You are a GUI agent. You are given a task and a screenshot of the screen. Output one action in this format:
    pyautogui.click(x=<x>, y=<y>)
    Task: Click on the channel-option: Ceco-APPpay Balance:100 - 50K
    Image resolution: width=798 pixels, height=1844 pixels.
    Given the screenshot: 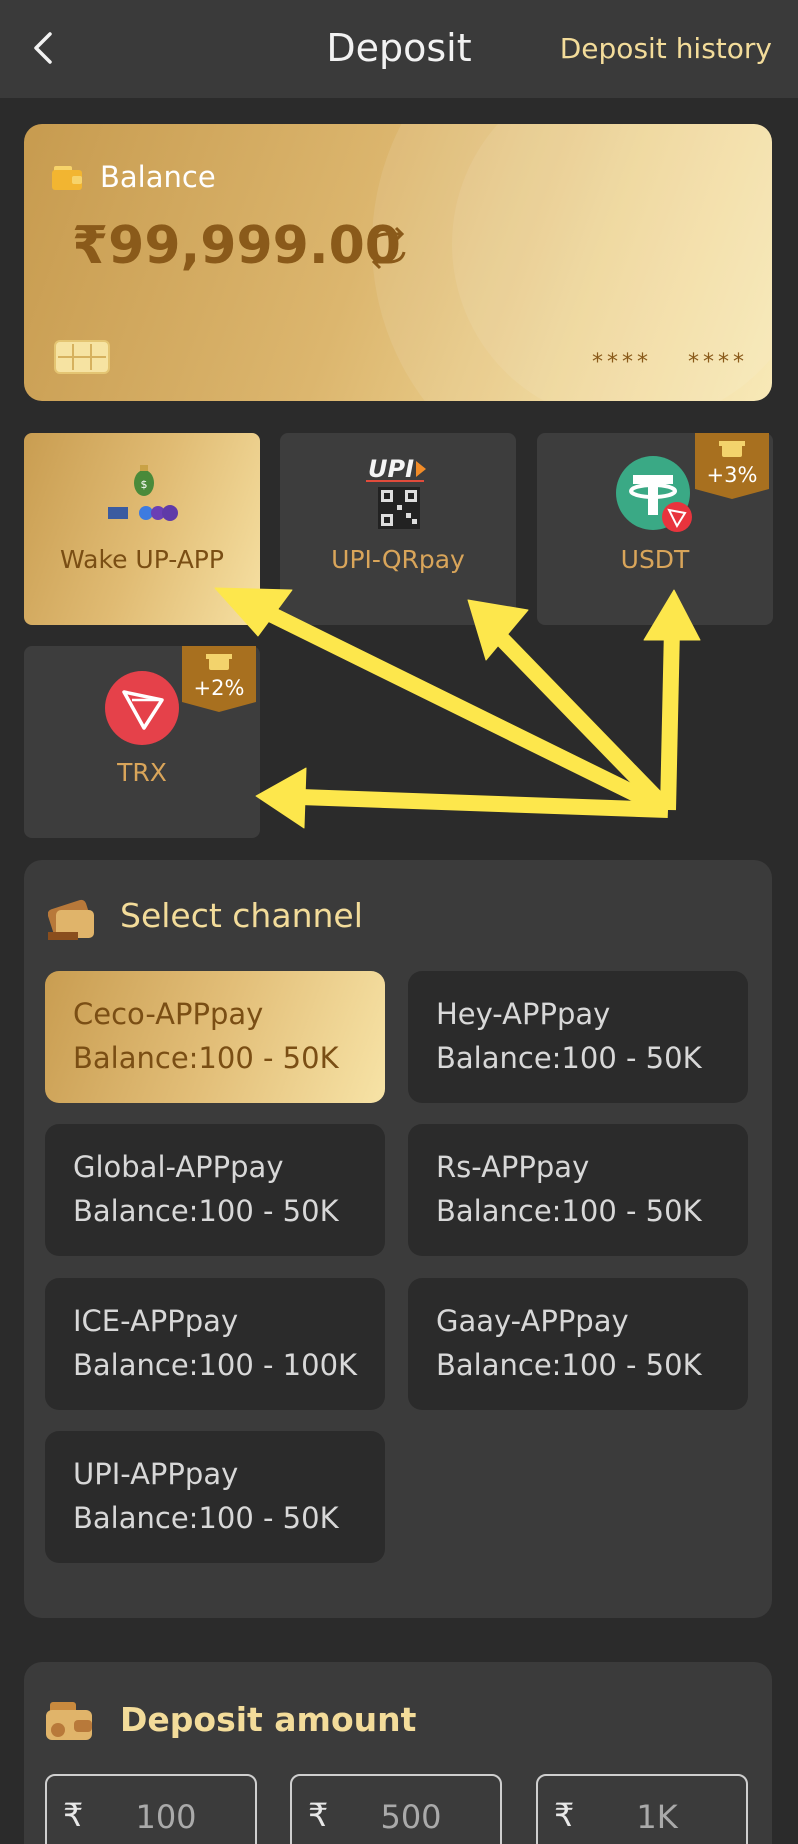 What is the action you would take?
    pyautogui.click(x=215, y=1037)
    